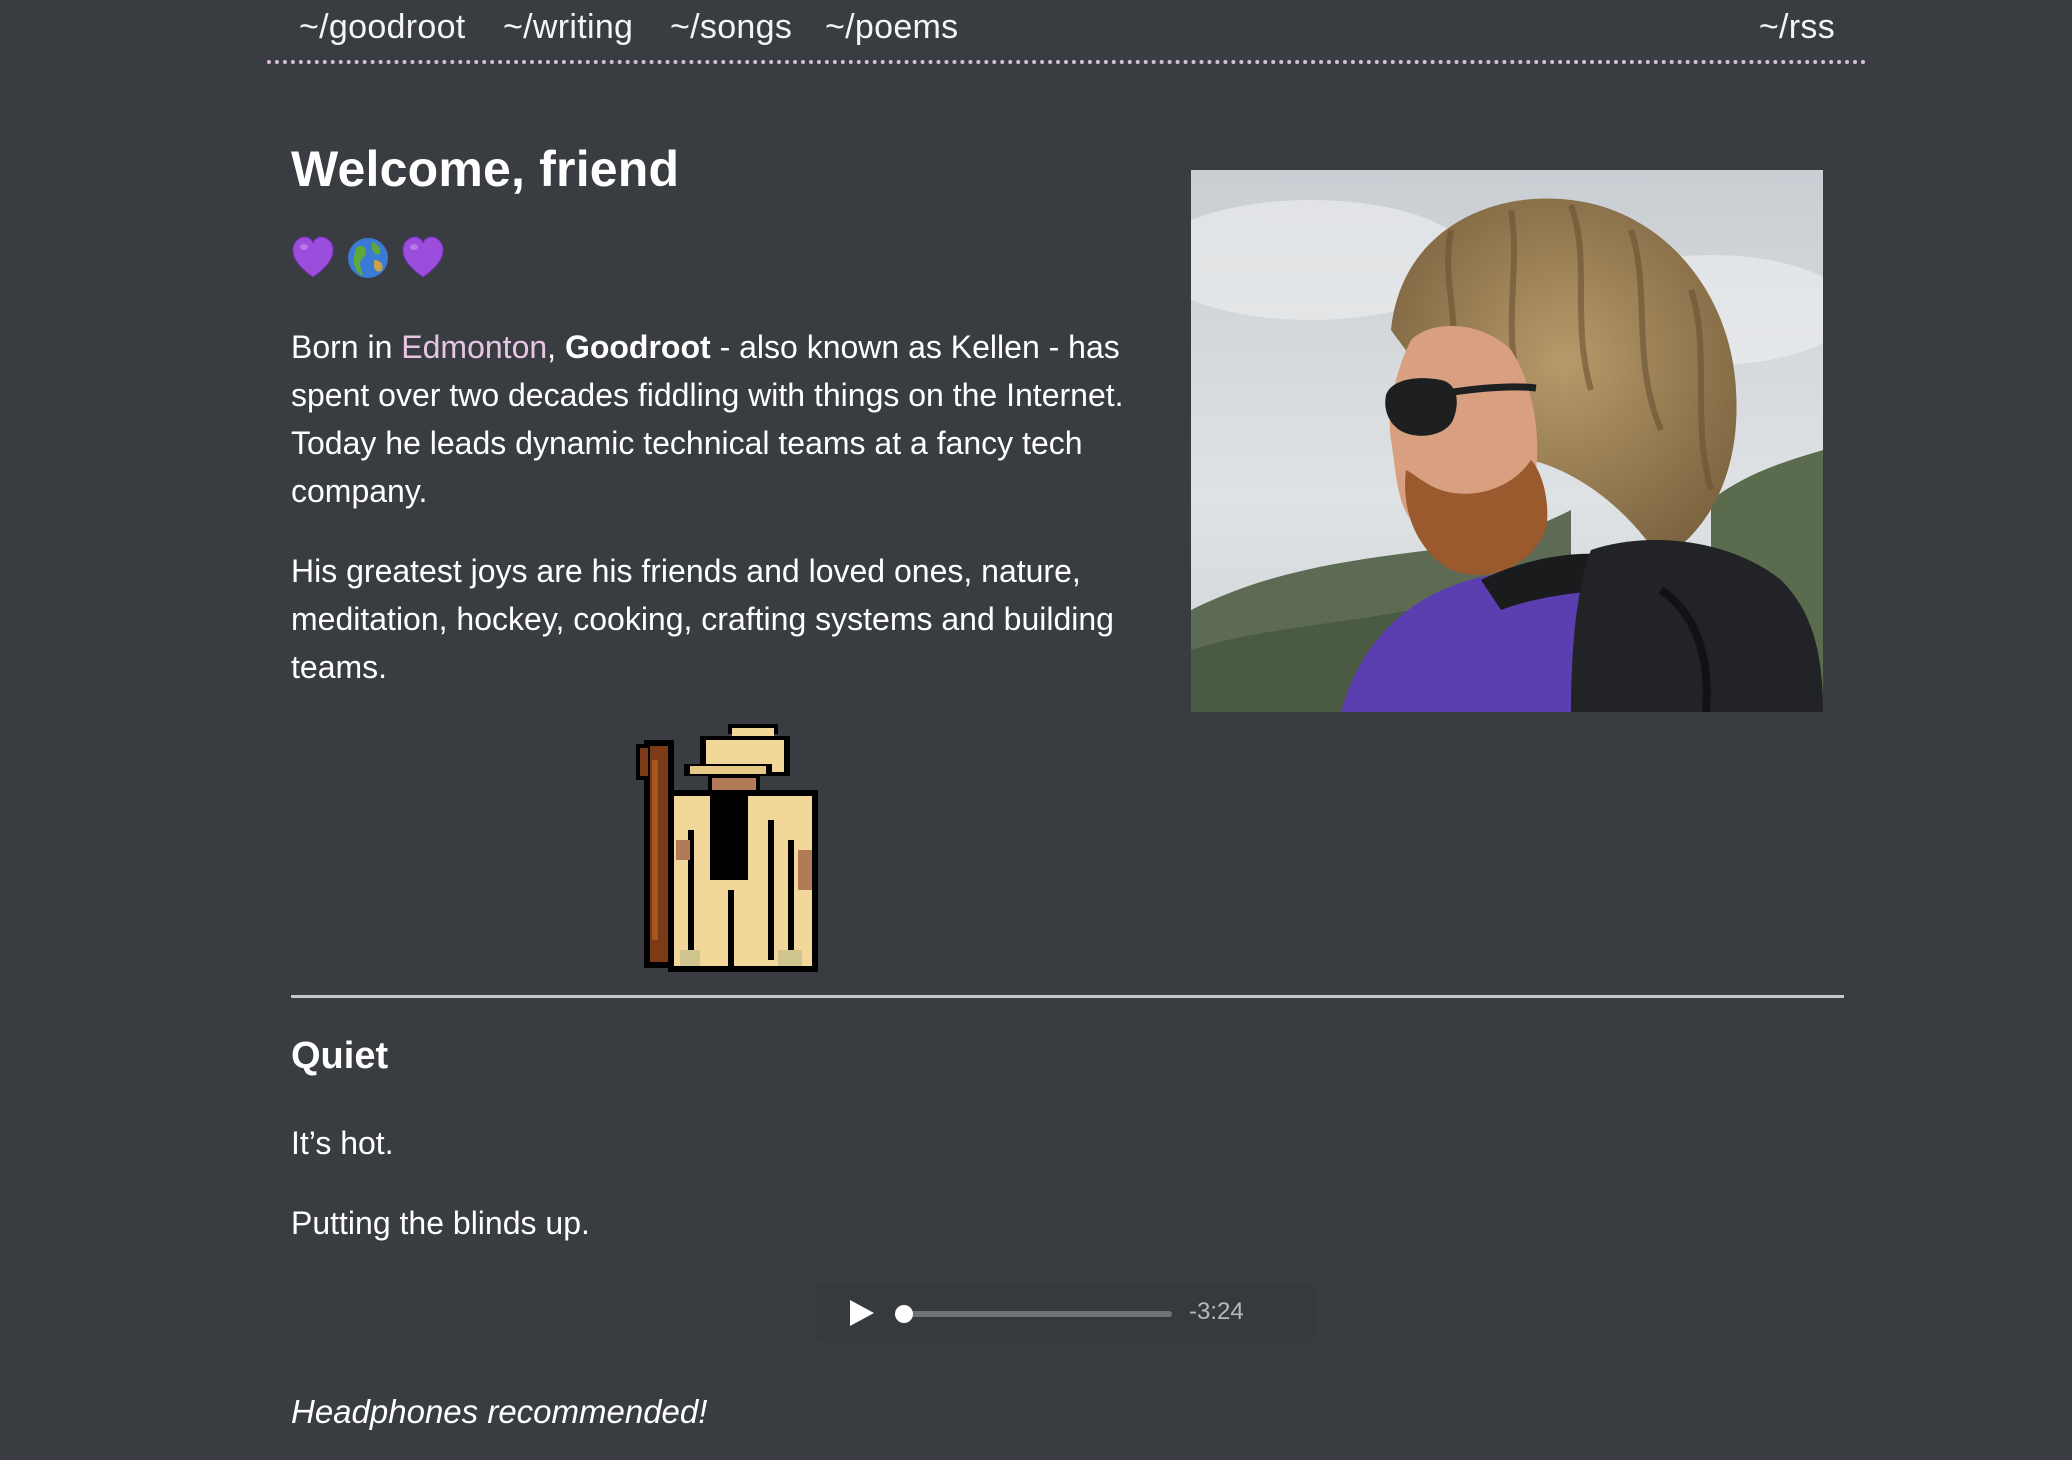 This screenshot has width=2072, height=1460. I want to click on pixel-wizard, so click(727, 848).